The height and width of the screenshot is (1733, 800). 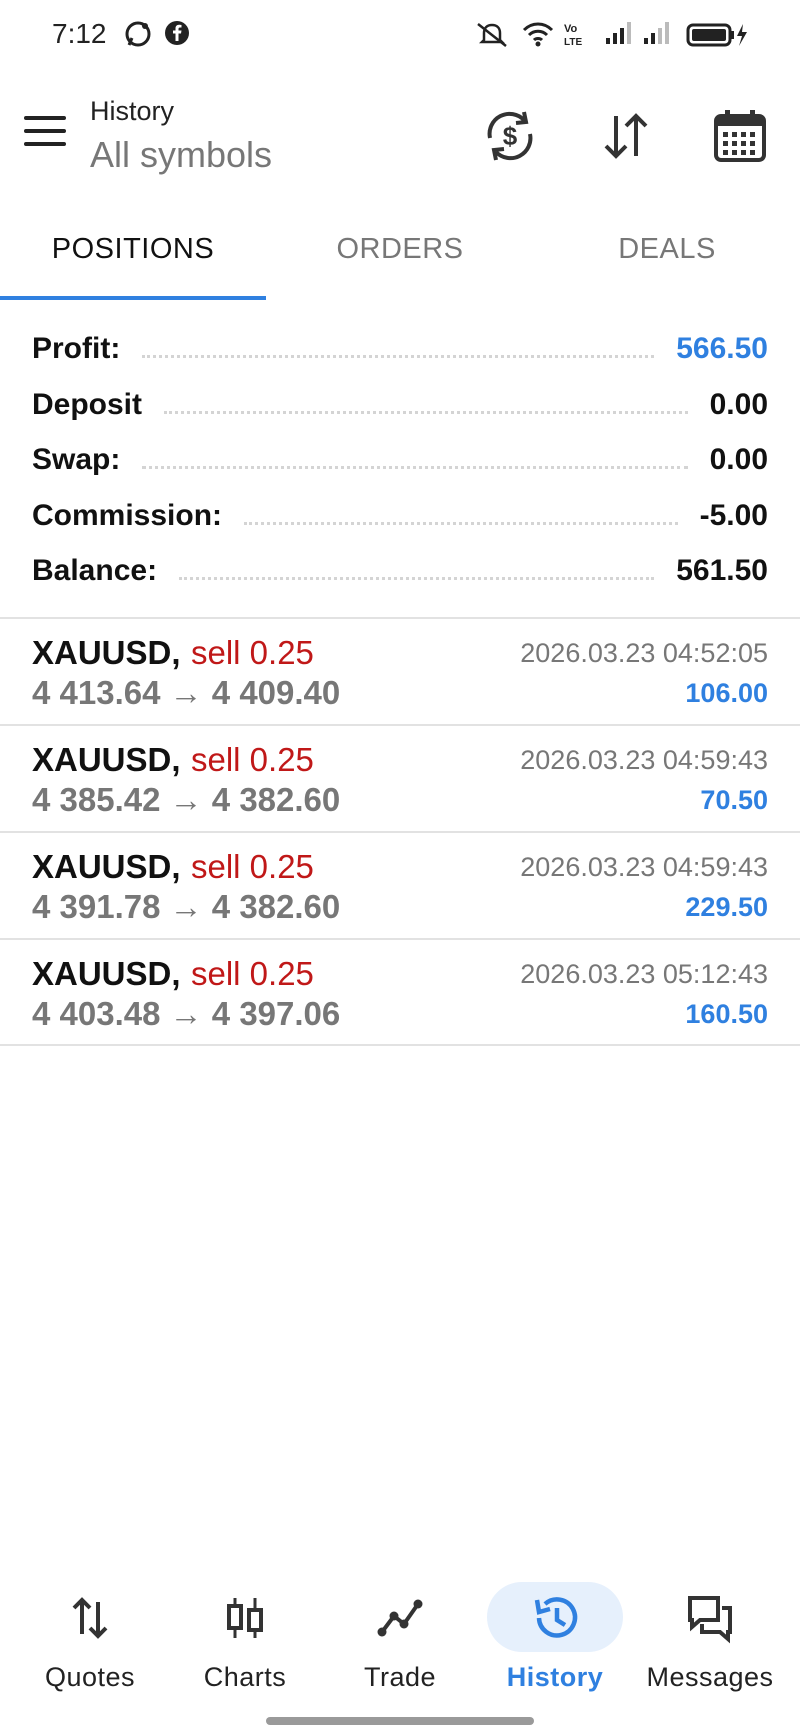 I want to click on summary-row-profit: Profit: 566.50, so click(x=400, y=349).